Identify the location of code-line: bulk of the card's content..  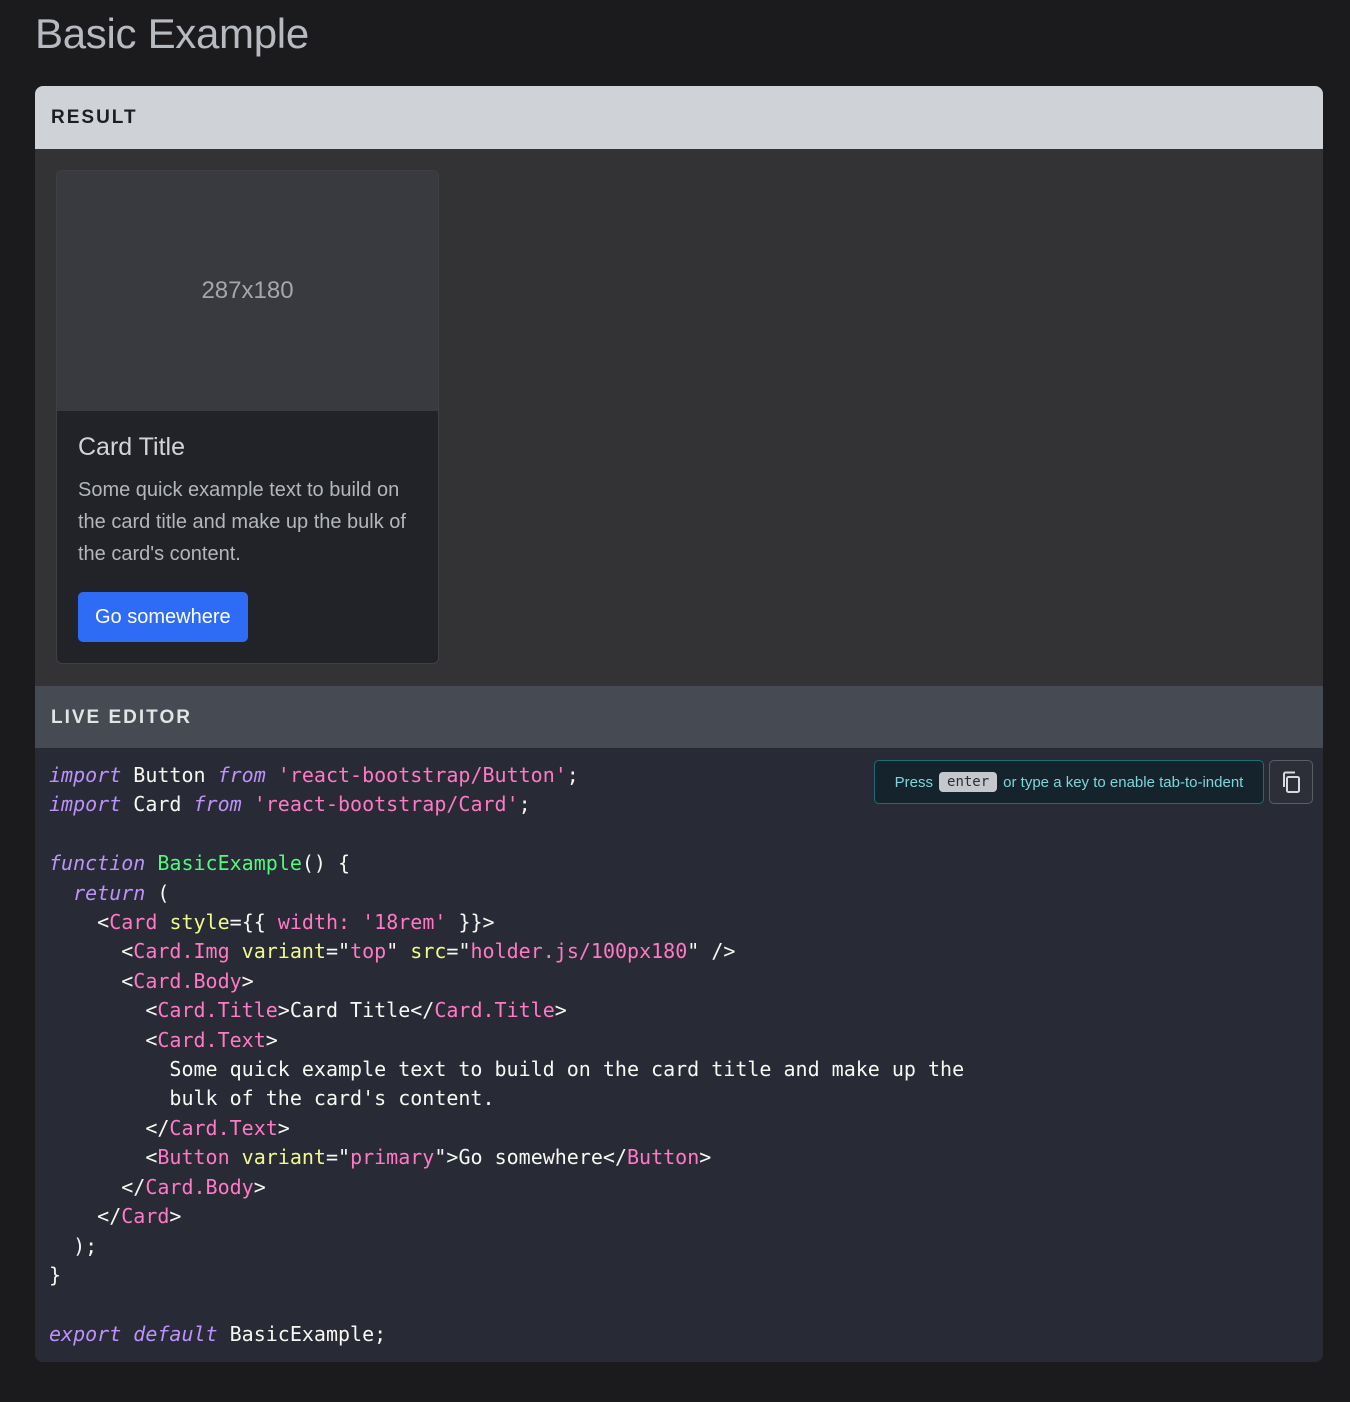
(506, 1098).